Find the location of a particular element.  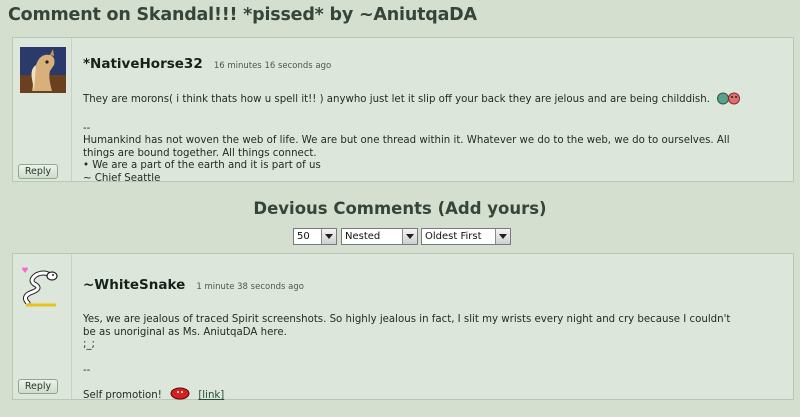

promo-link: [link] is located at coordinates (211, 395).